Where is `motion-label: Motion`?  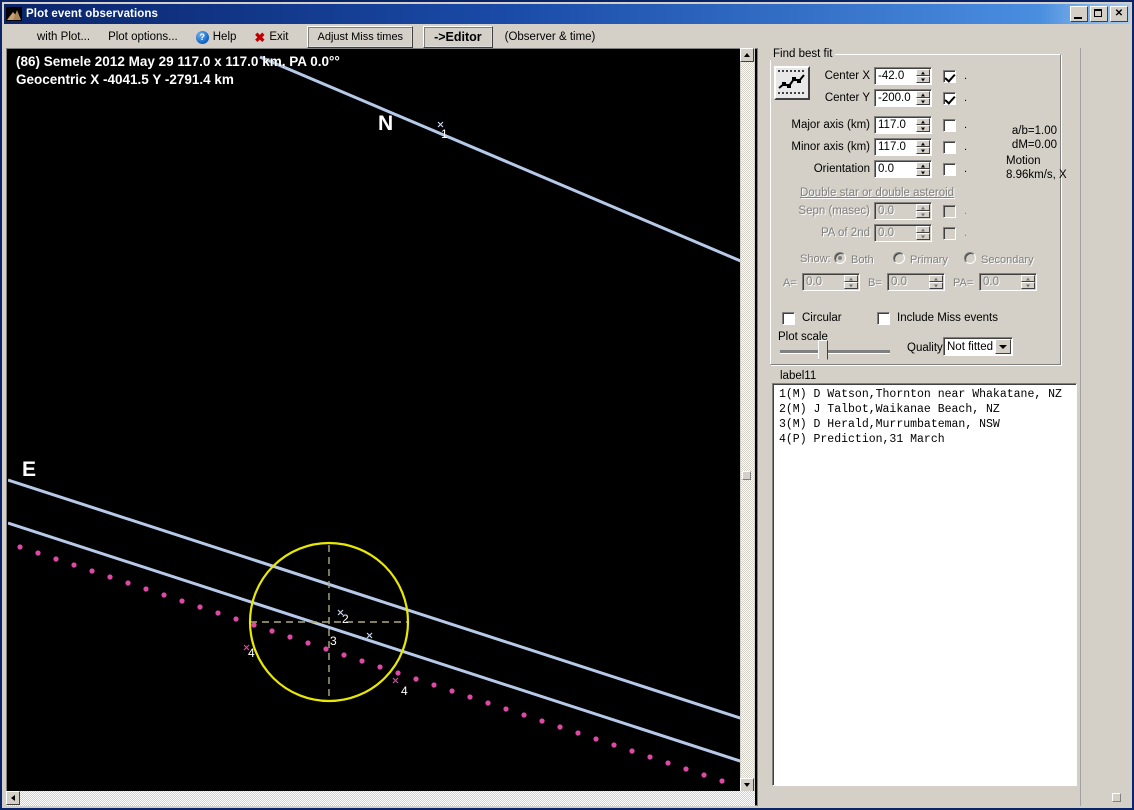 motion-label: Motion is located at coordinates (1023, 161).